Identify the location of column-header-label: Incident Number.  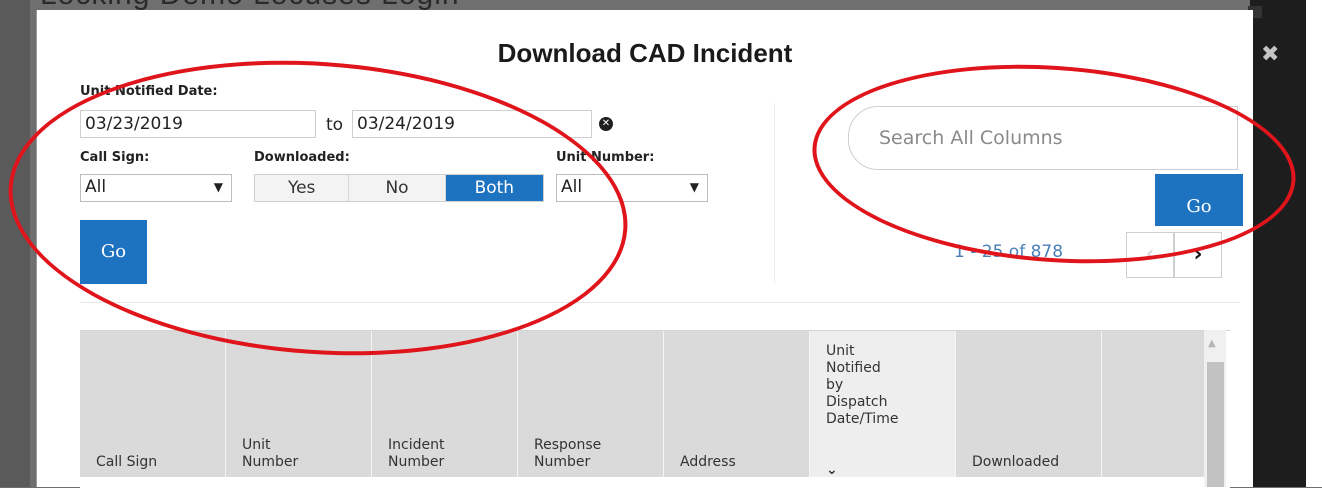
(416, 453).